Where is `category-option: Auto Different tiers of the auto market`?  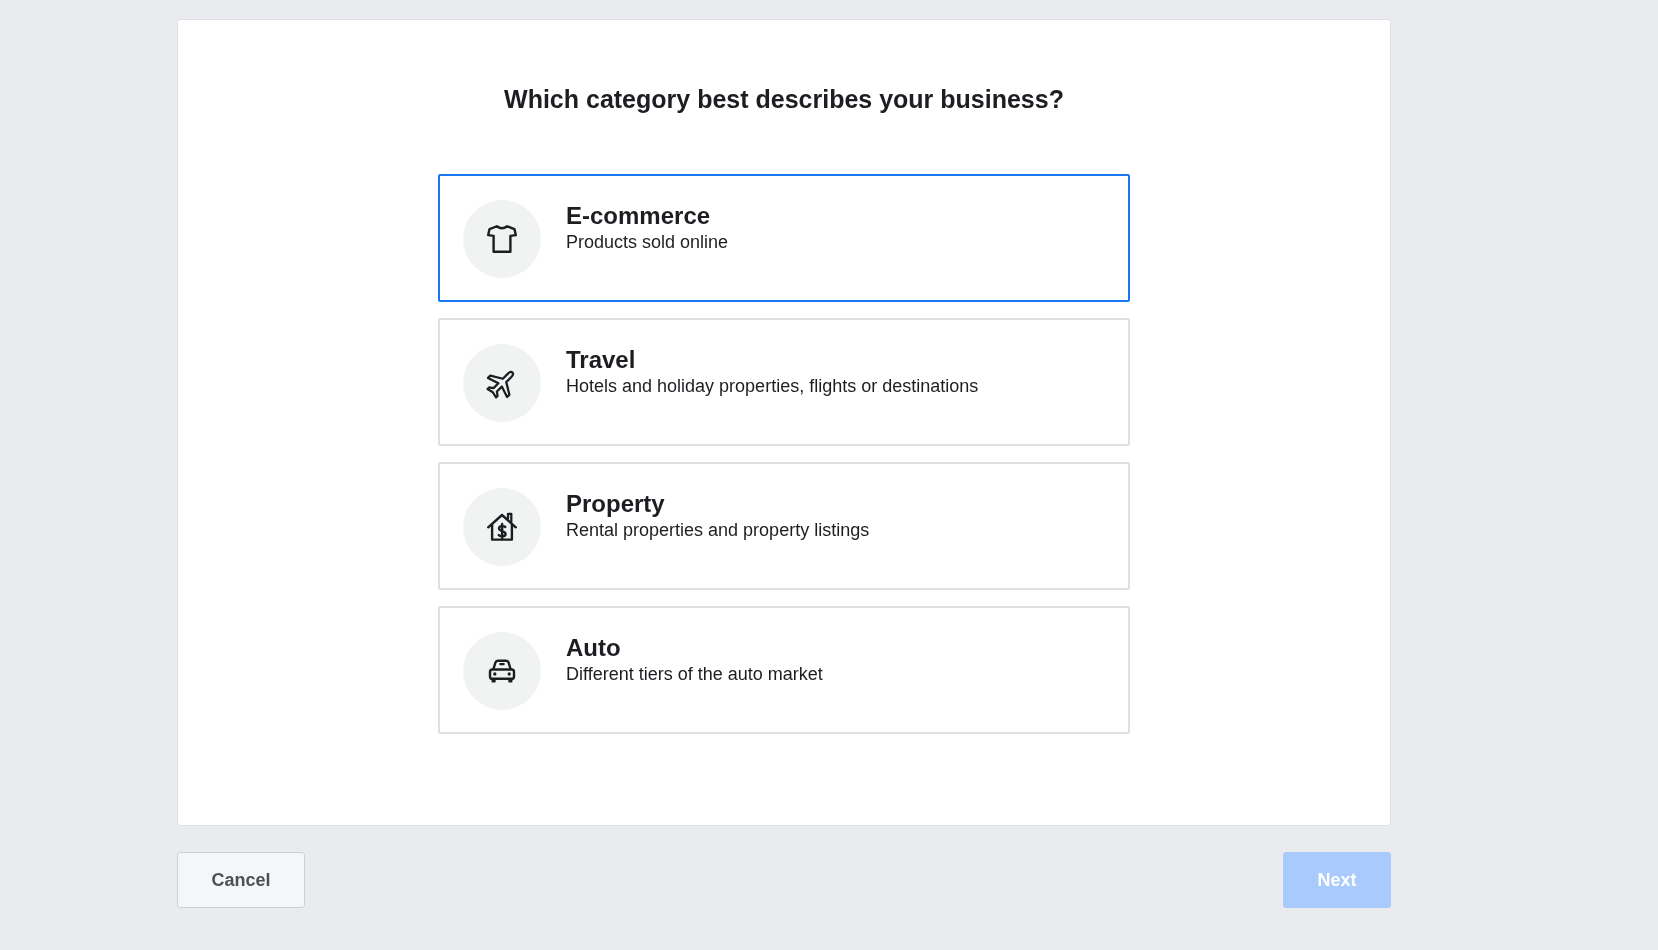
category-option: Auto Different tiers of the auto market is located at coordinates (784, 670).